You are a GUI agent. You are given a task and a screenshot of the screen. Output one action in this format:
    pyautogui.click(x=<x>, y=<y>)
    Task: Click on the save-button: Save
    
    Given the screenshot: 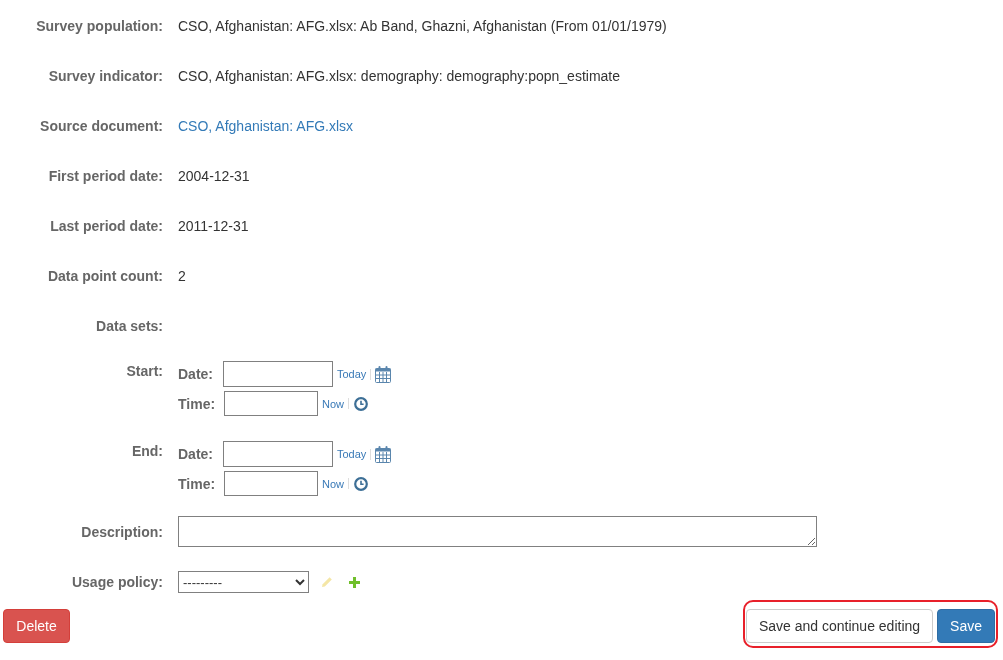 What is the action you would take?
    pyautogui.click(x=966, y=626)
    